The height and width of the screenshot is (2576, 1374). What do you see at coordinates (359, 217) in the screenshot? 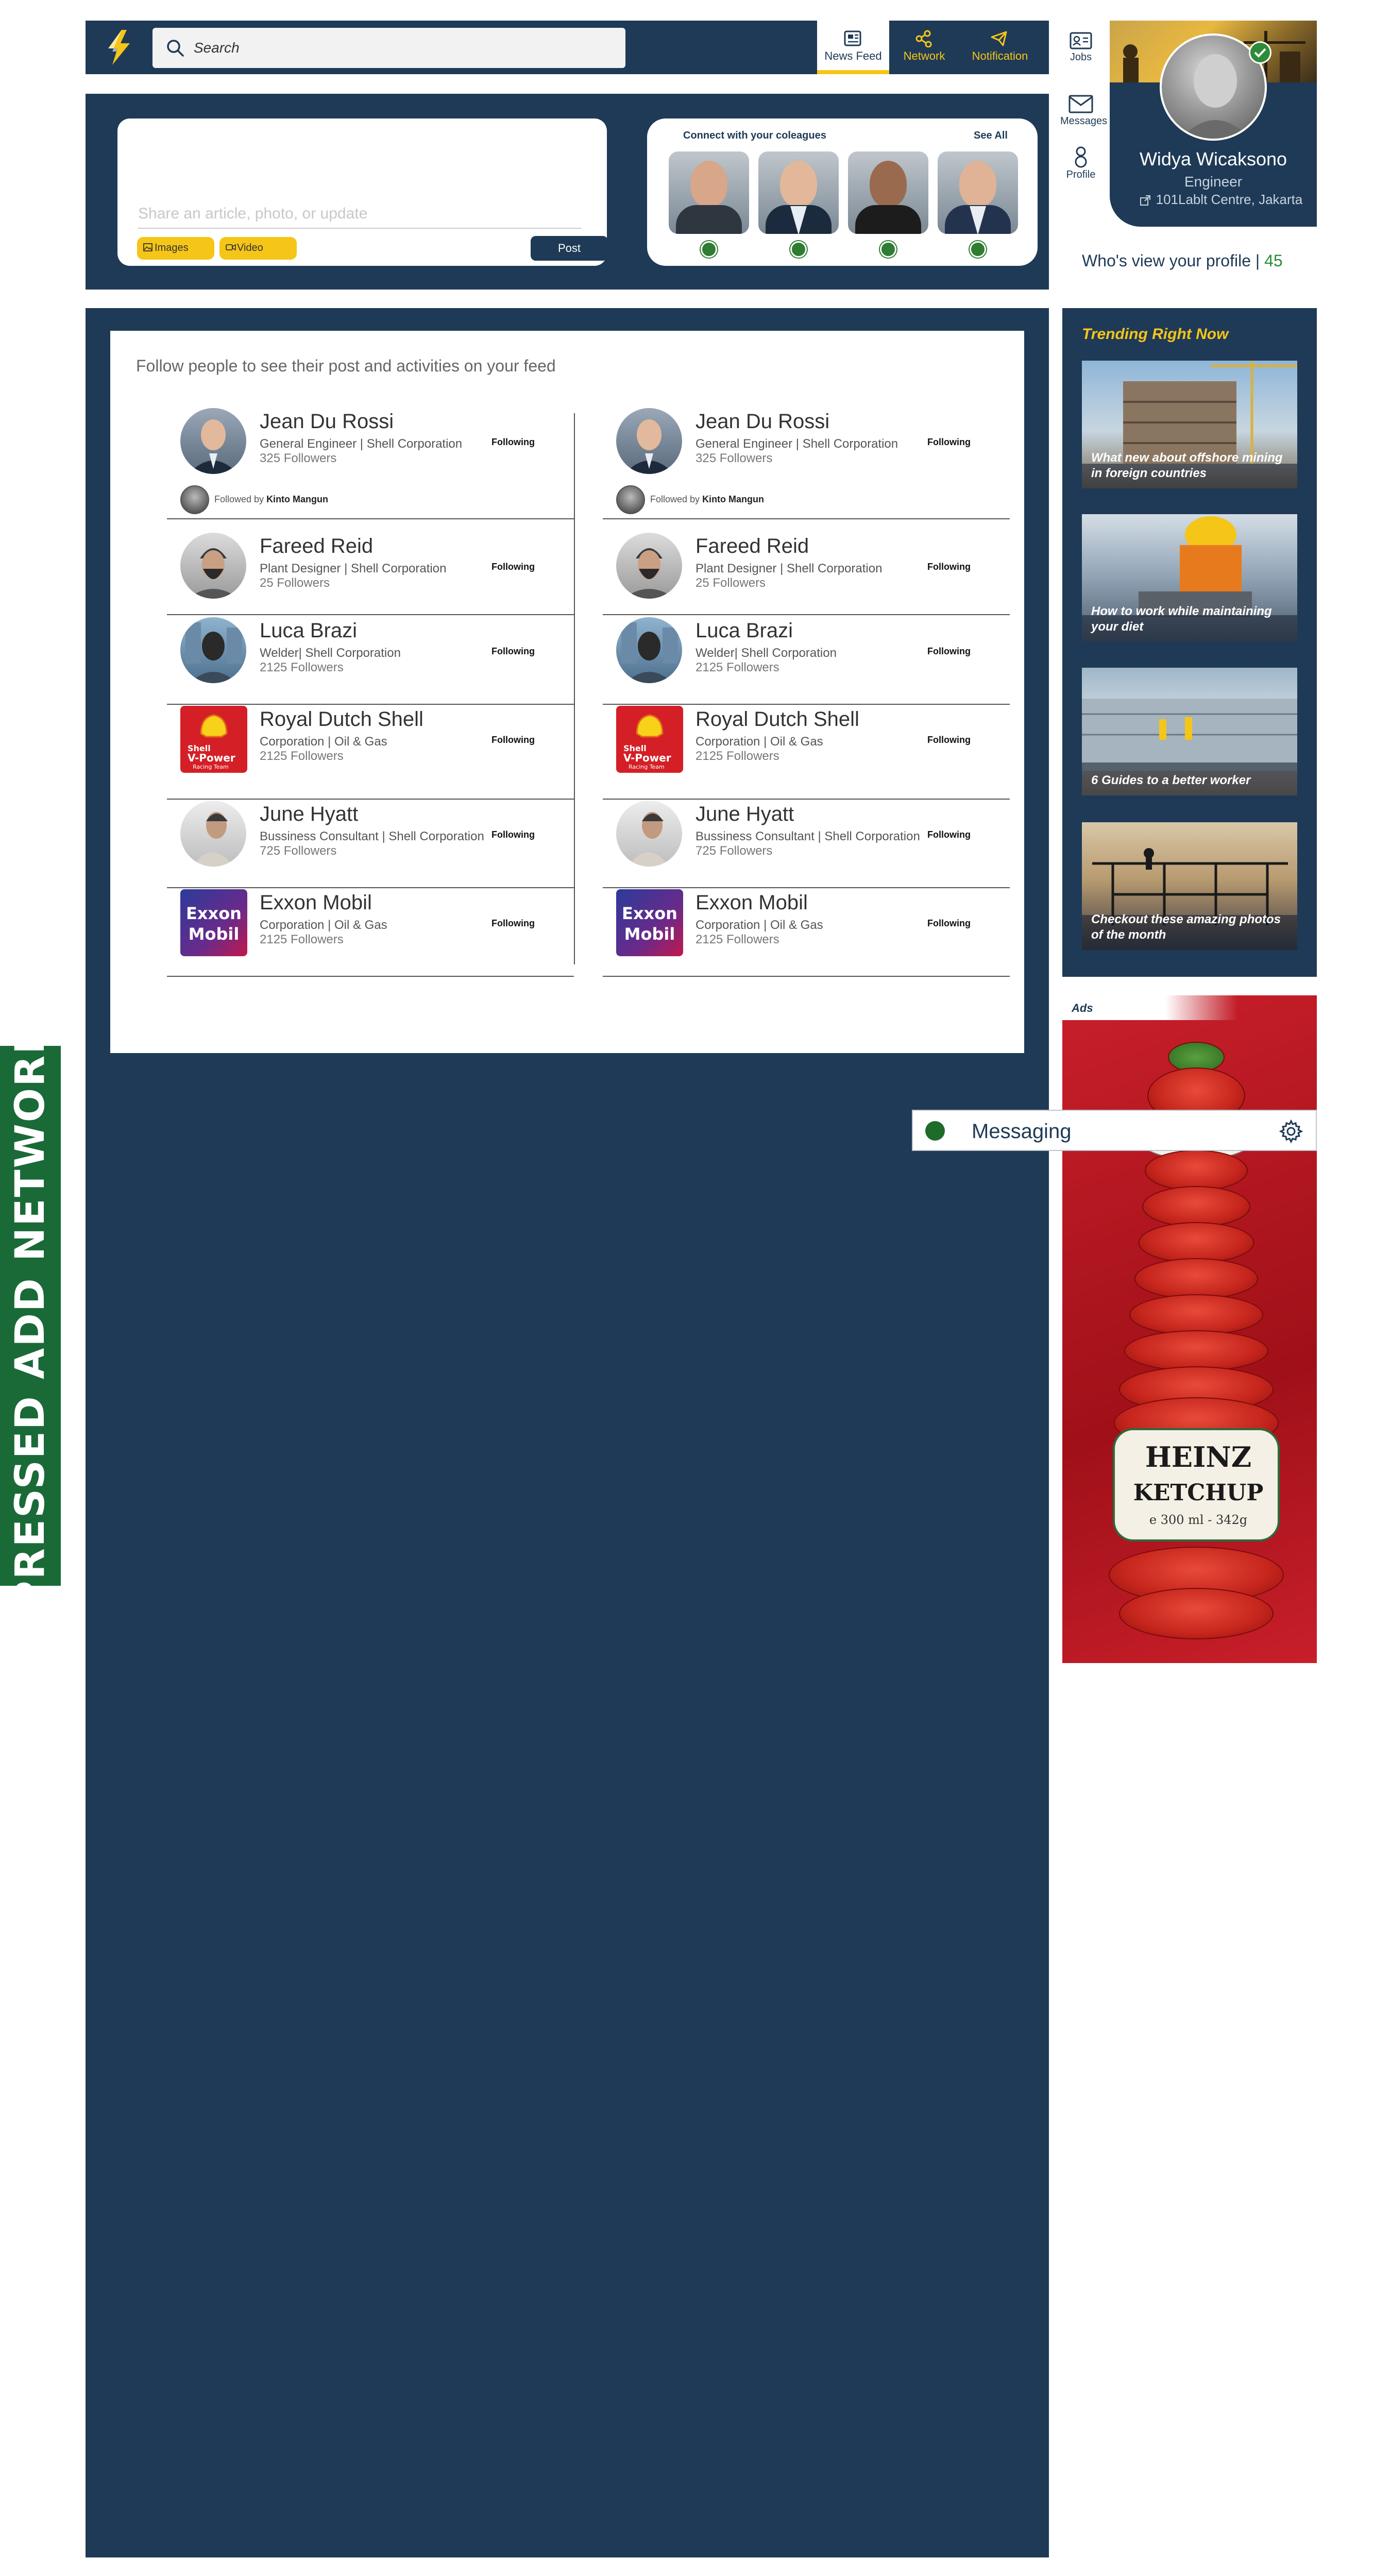
I see `compose-input: Share an article, photo, or update` at bounding box center [359, 217].